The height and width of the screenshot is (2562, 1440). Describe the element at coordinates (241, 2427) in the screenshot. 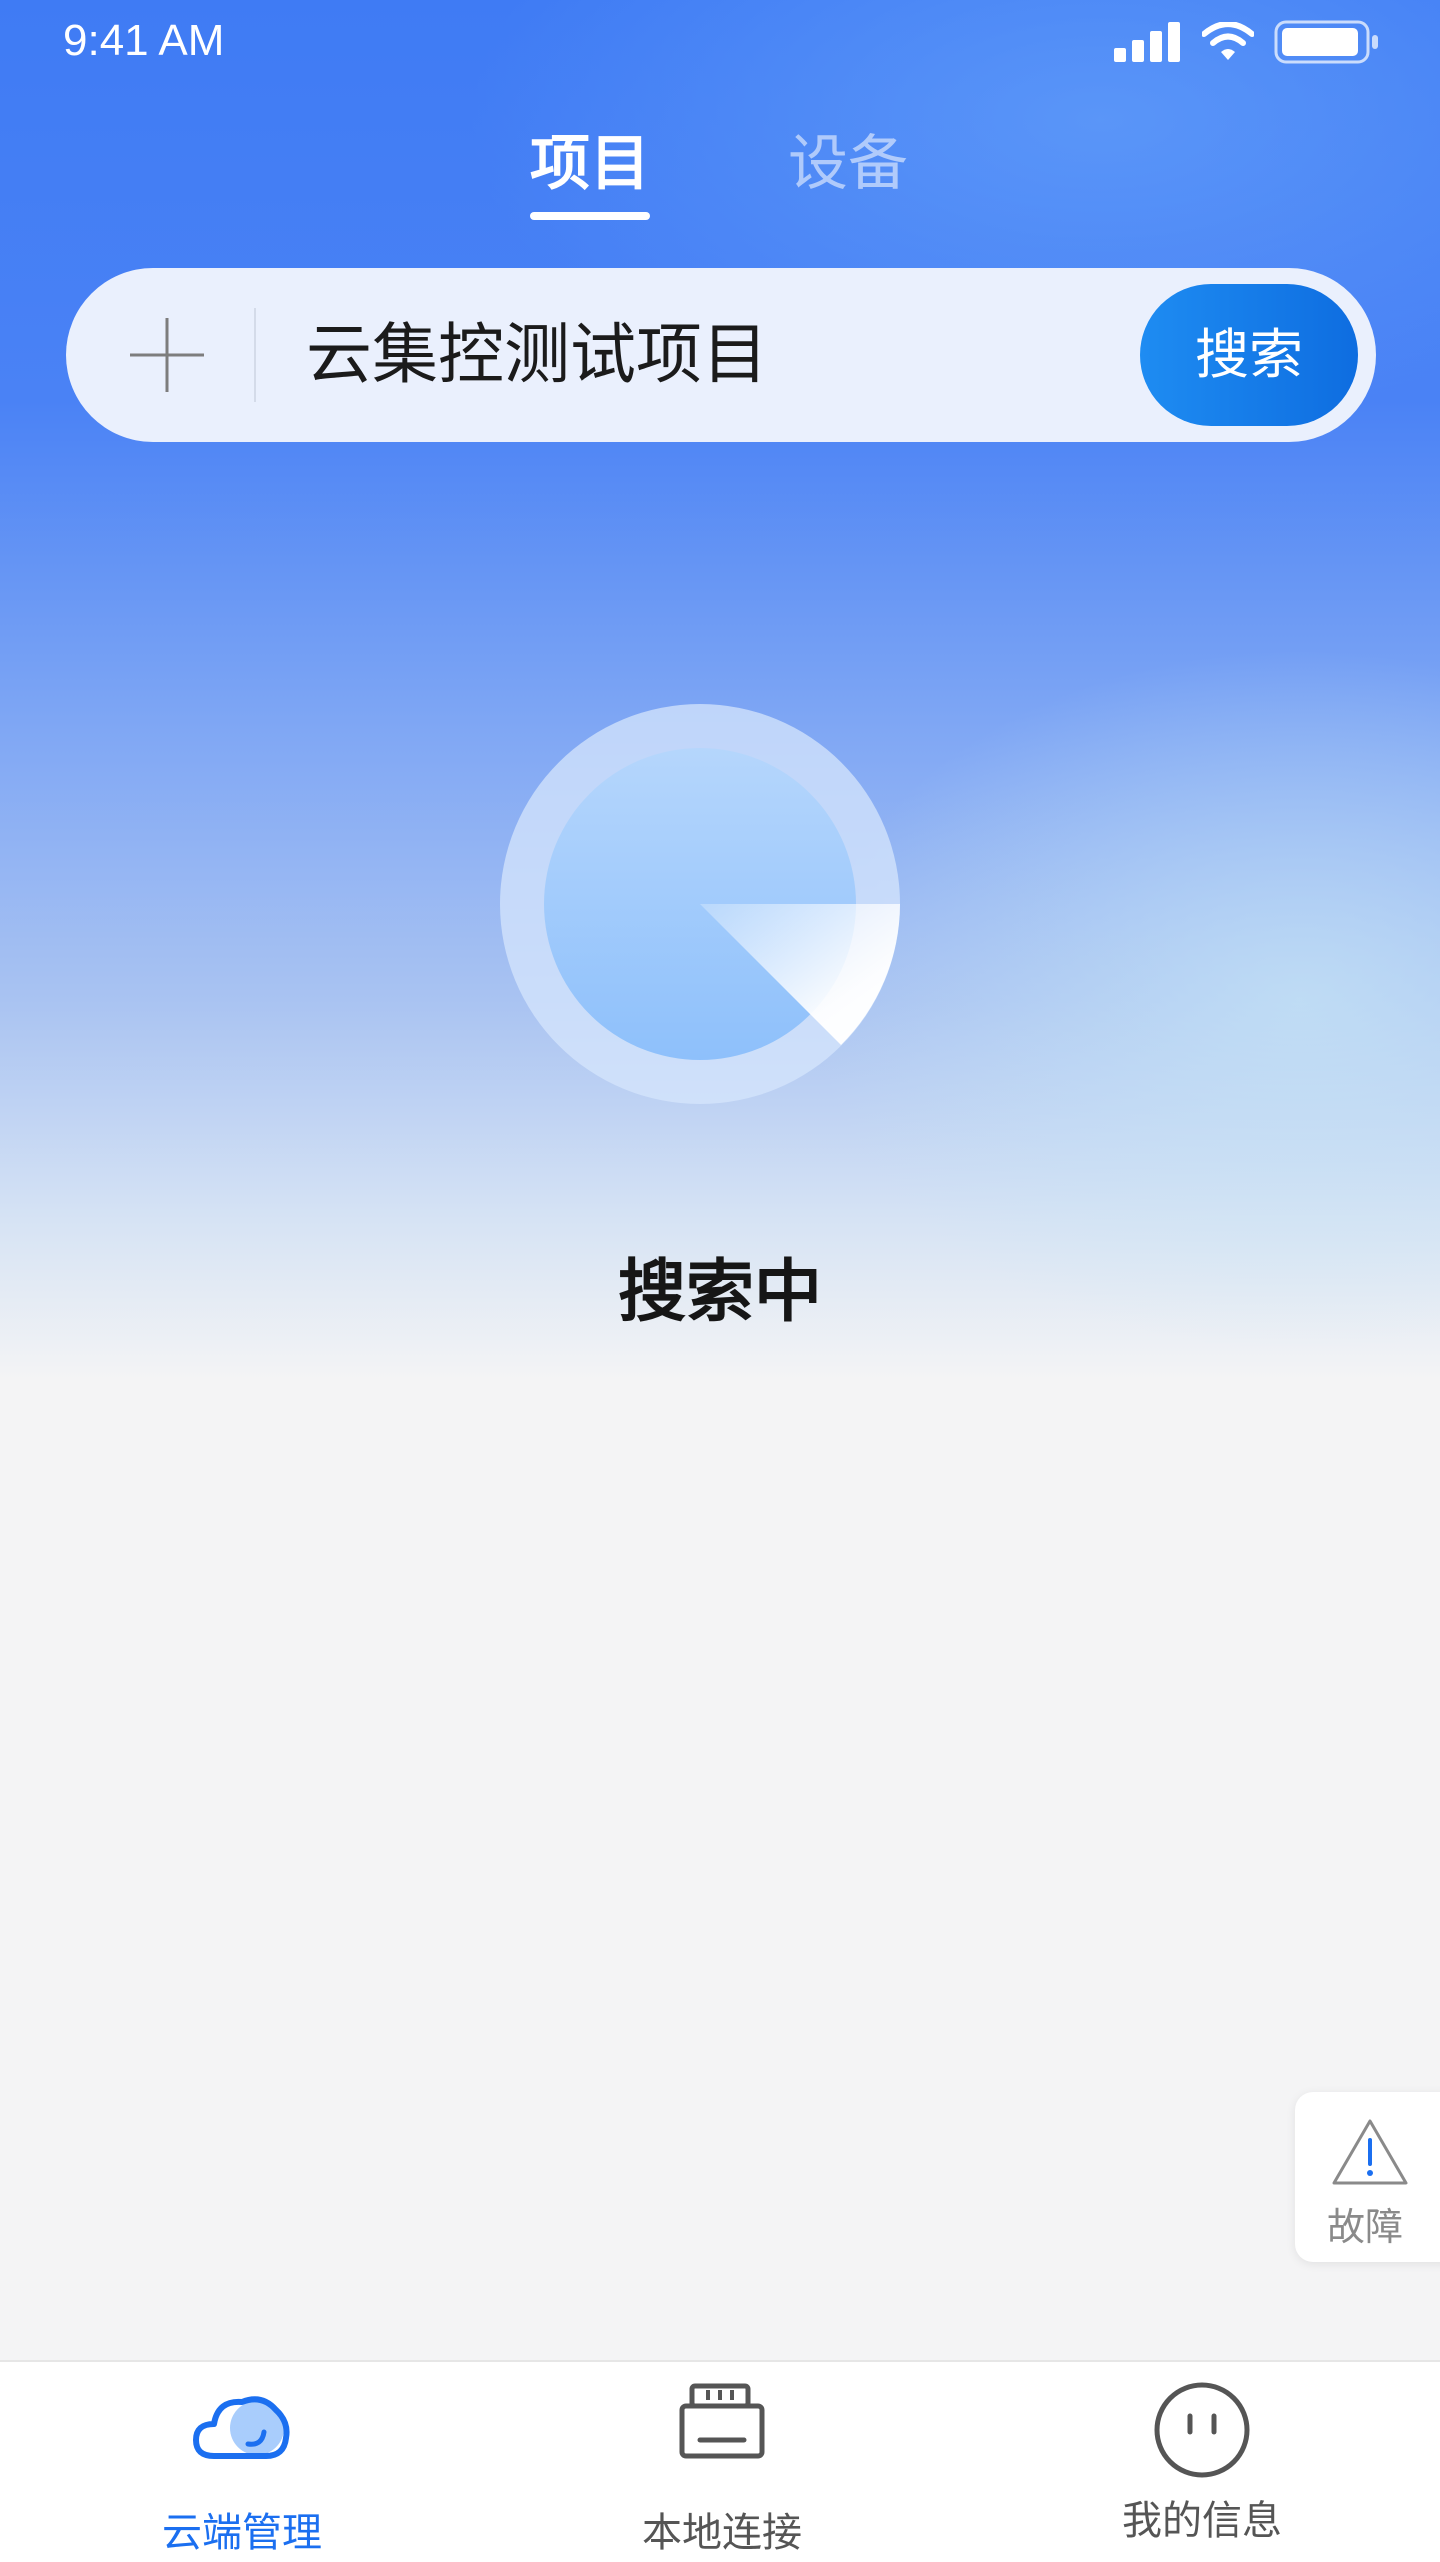

I see `cloud-icon` at that location.